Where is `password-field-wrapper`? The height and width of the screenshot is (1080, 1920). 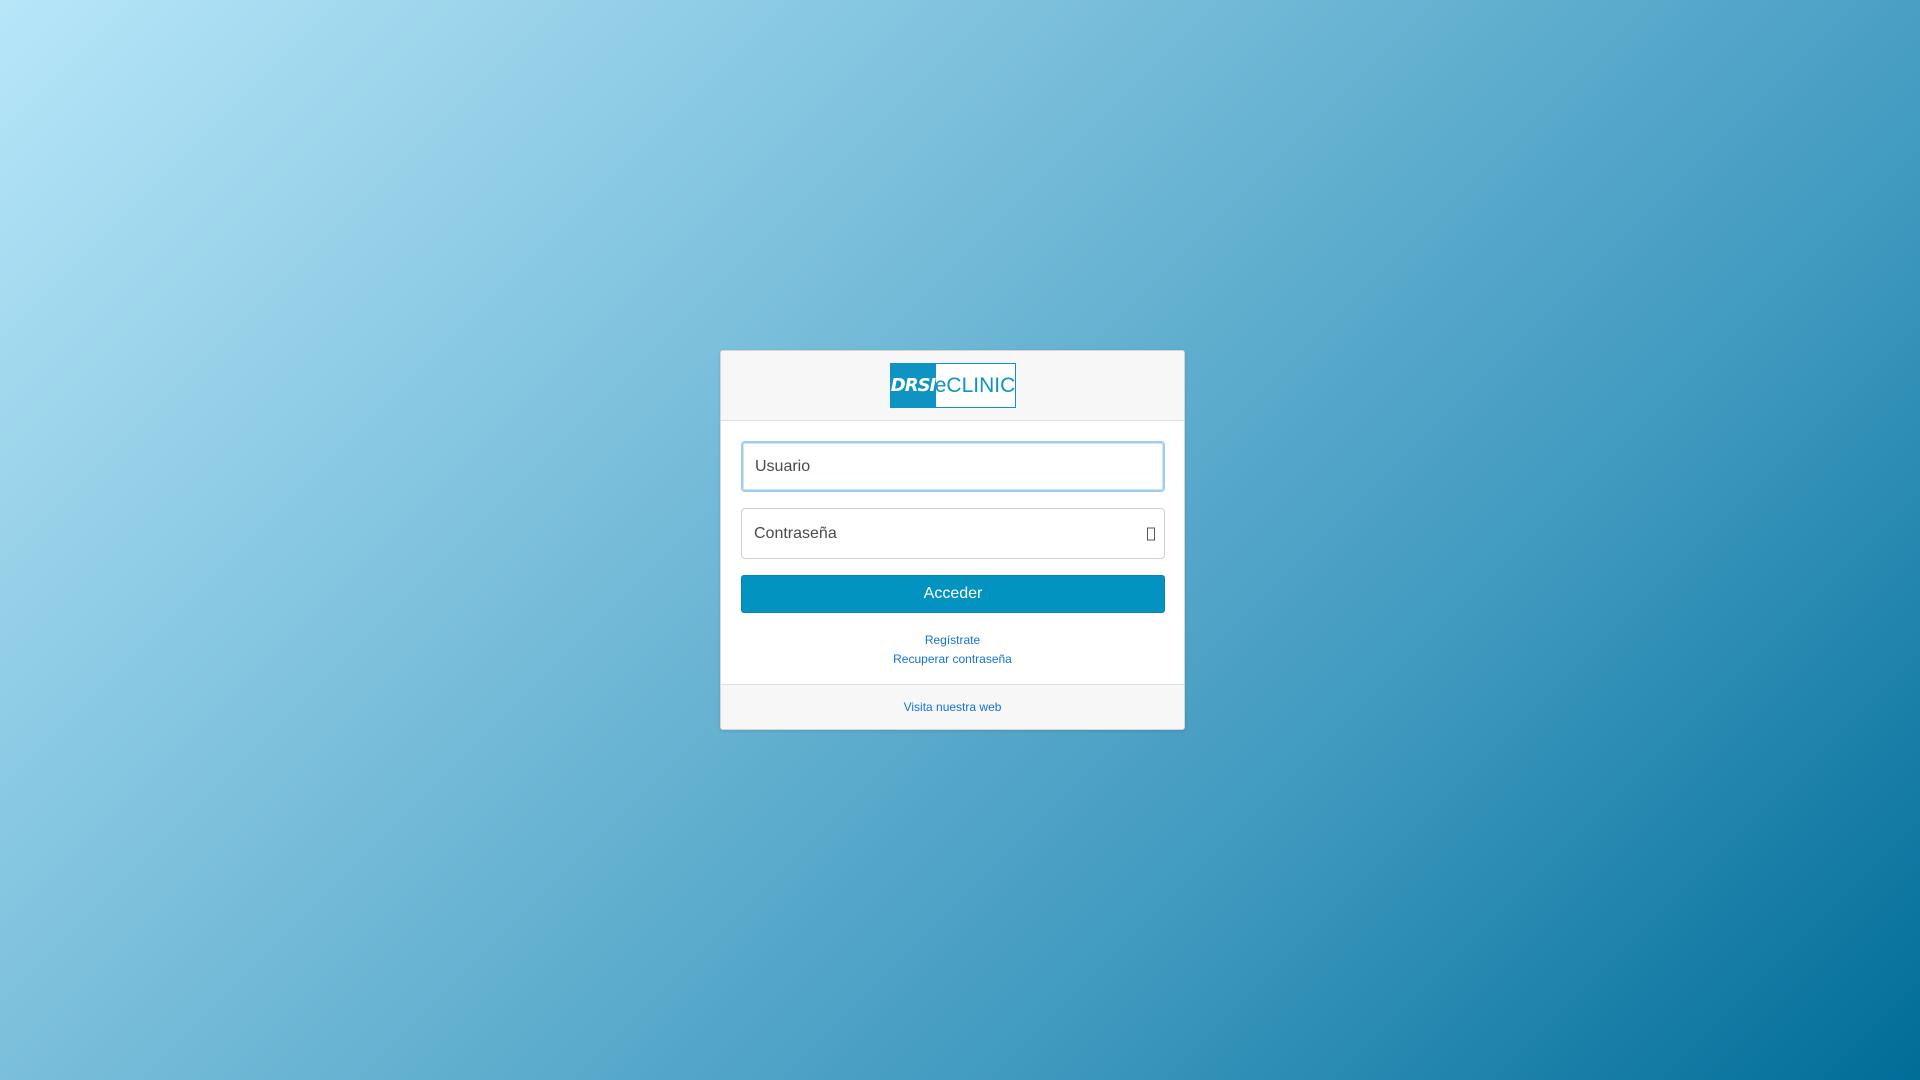 password-field-wrapper is located at coordinates (953, 533).